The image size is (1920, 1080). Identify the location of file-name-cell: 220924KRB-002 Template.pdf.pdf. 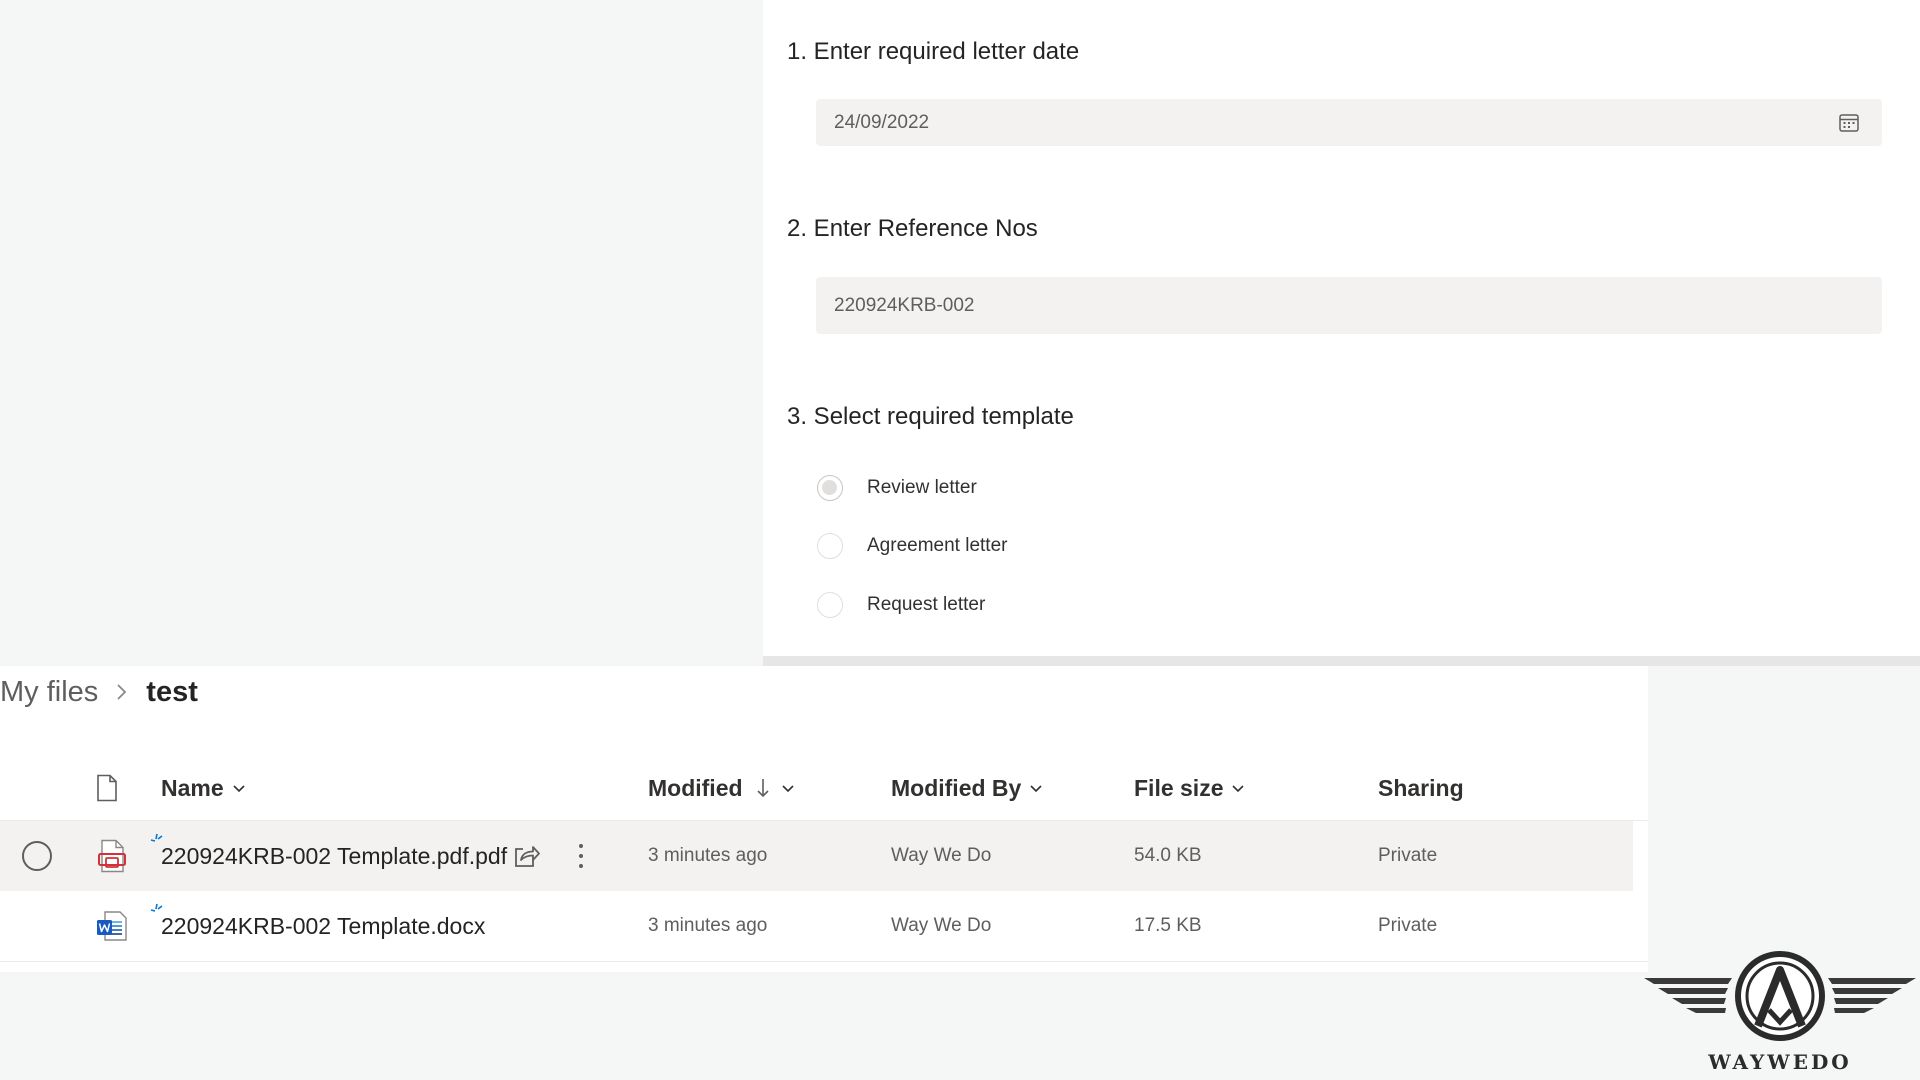
(334, 856).